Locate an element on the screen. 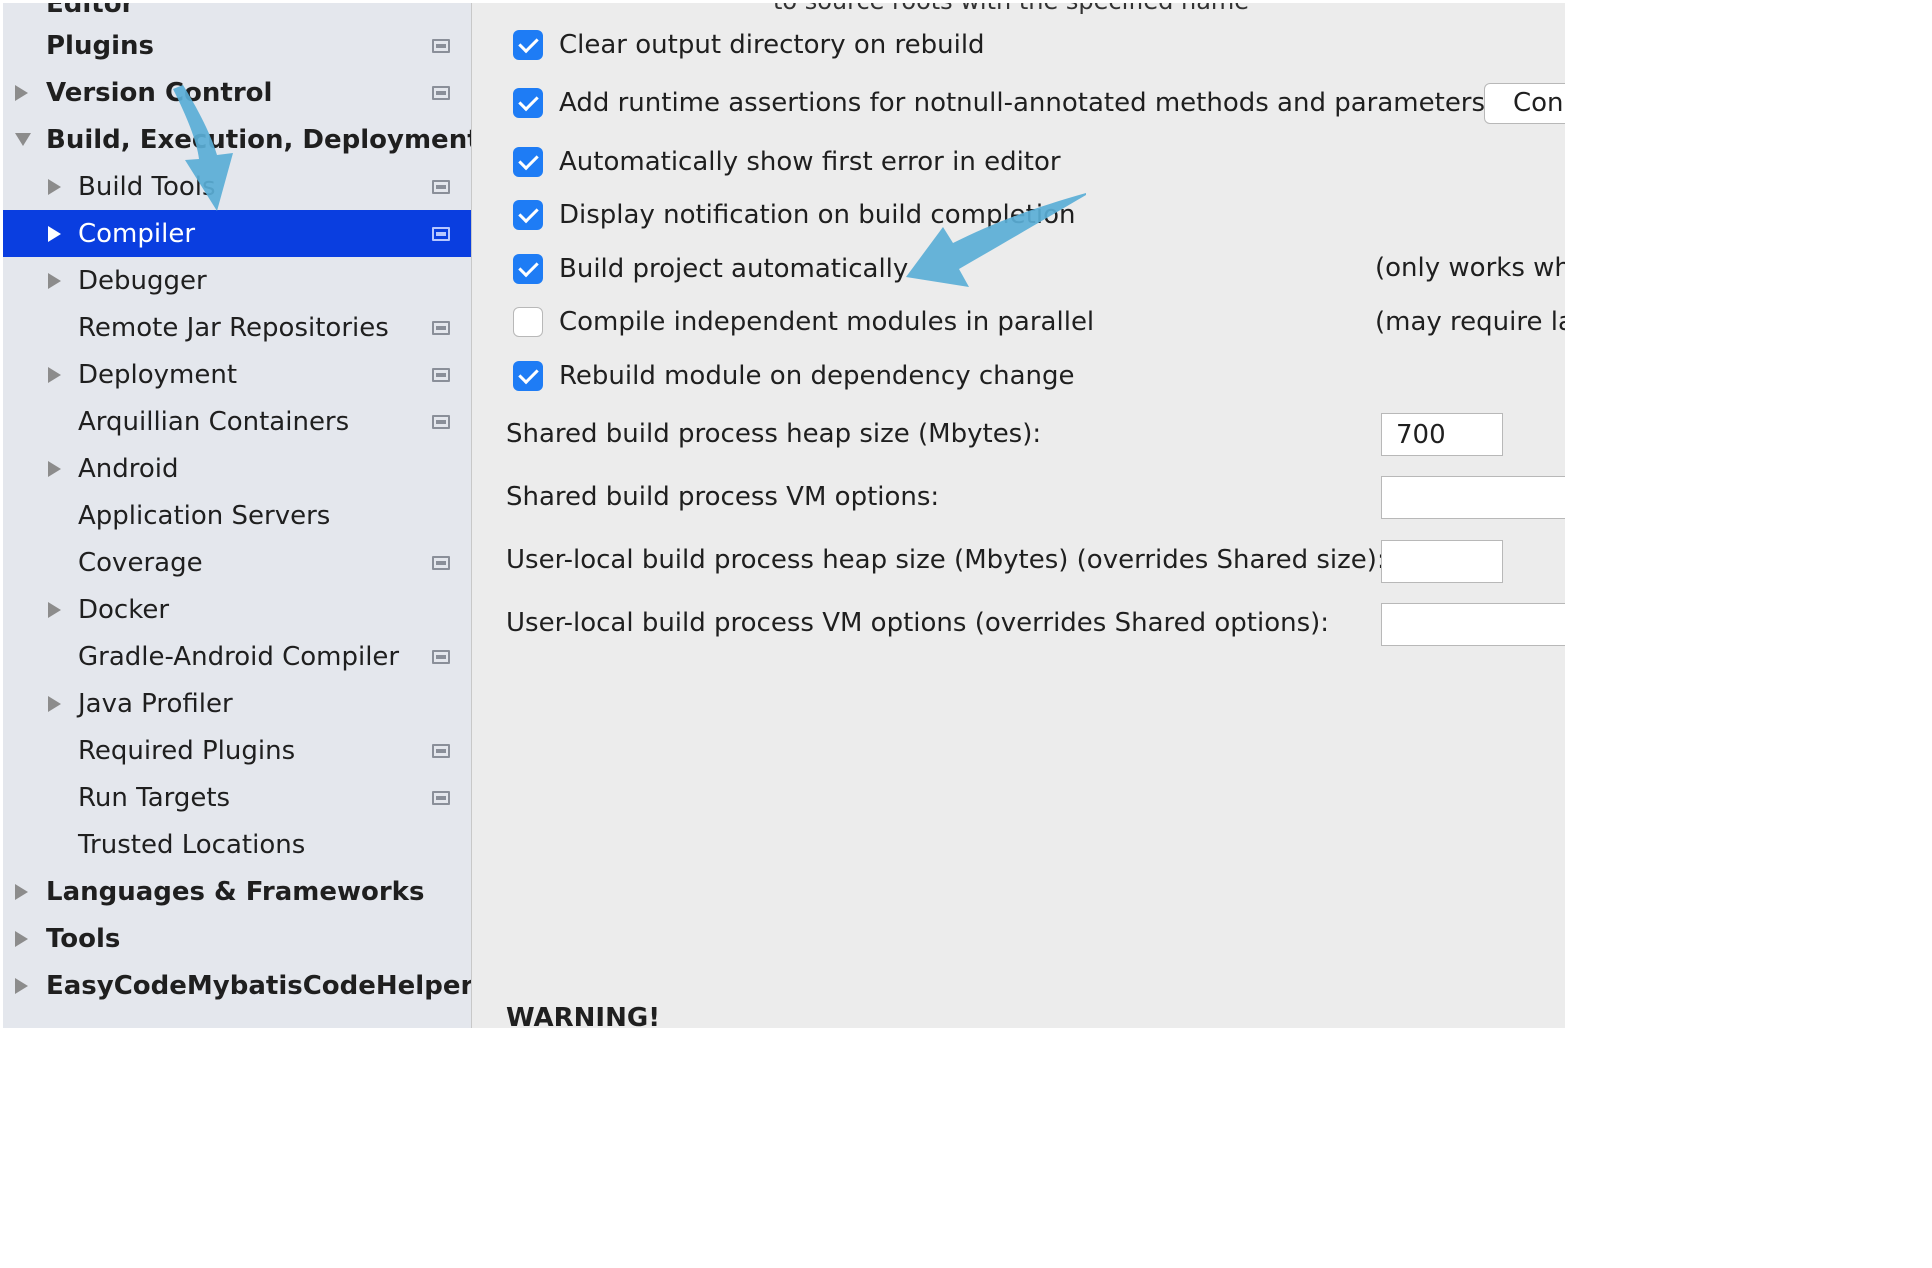 This screenshot has height=1268, width=1932. sidebar-item-label: Gradle-Android Compiler is located at coordinates (239, 656).